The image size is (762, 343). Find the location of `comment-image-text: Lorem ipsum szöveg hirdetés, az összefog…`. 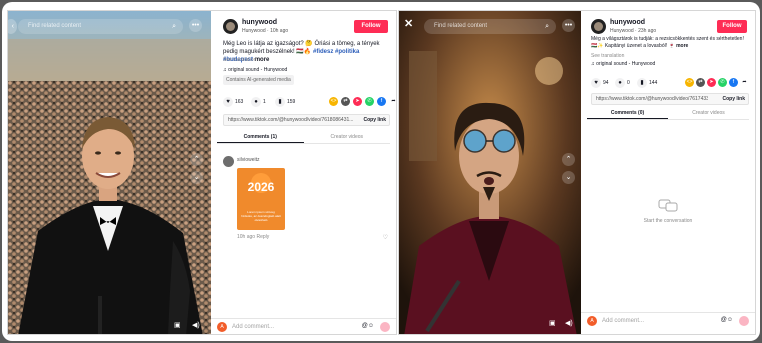

comment-image-text: Lorem ipsum szöveg hirdetés, az összefog… is located at coordinates (261, 216).